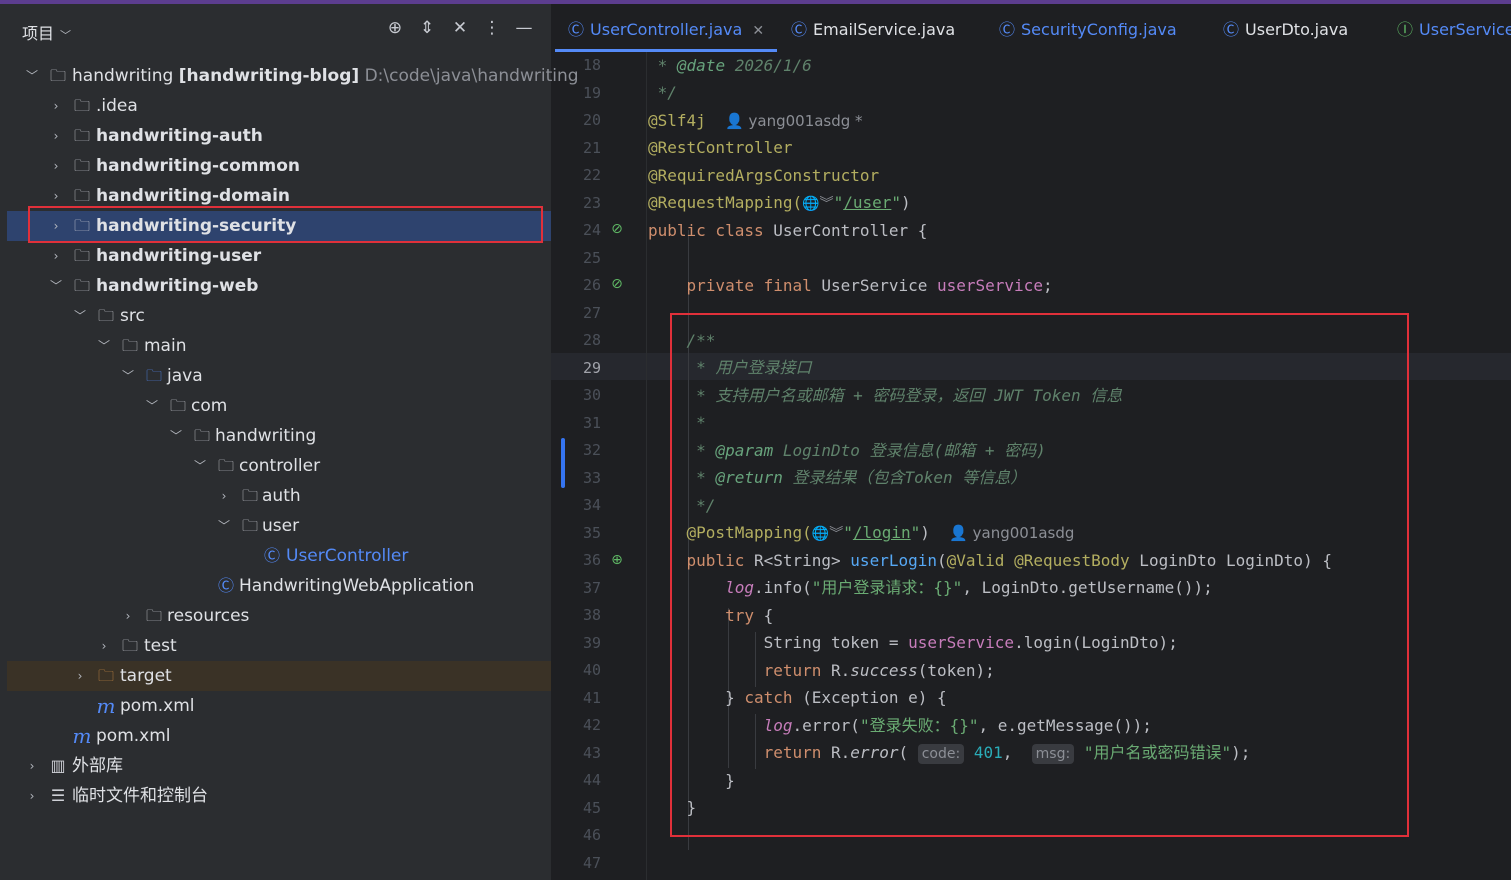  I want to click on line-number: 41, so click(576, 698).